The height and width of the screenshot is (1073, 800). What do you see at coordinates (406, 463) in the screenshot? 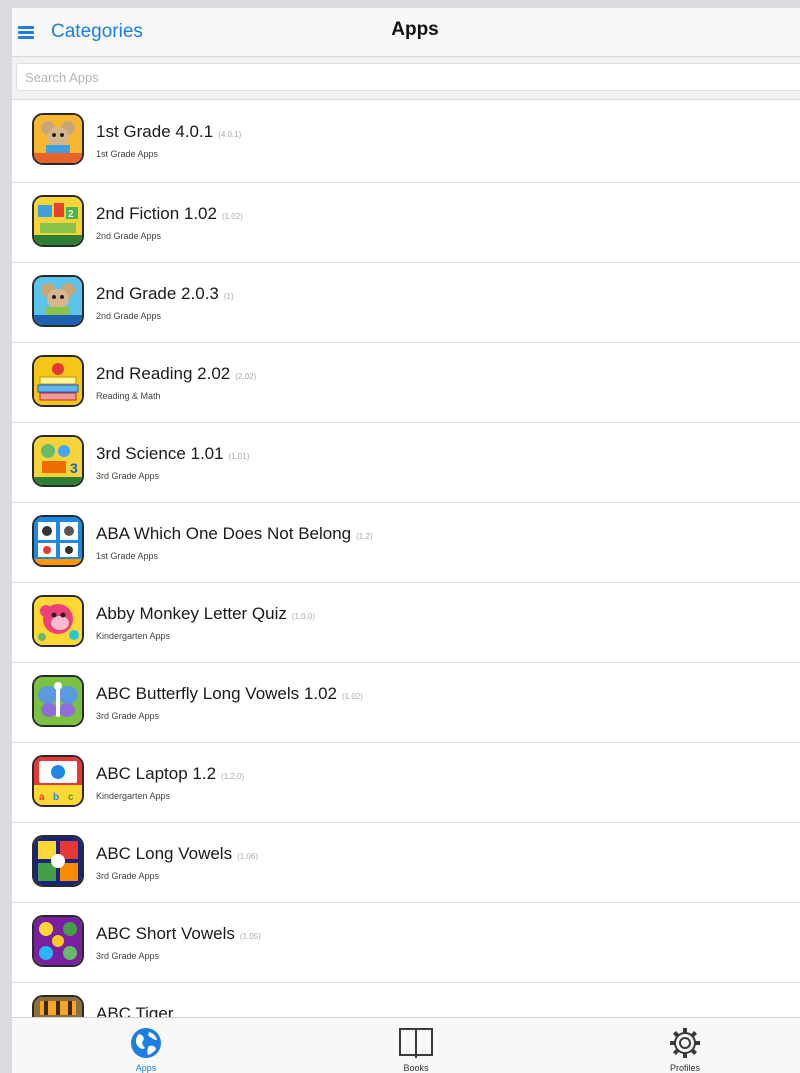
I see `app-row-3rd-science: 3 3rd Science 1.01 (1.01) 3rd Grade Apps` at bounding box center [406, 463].